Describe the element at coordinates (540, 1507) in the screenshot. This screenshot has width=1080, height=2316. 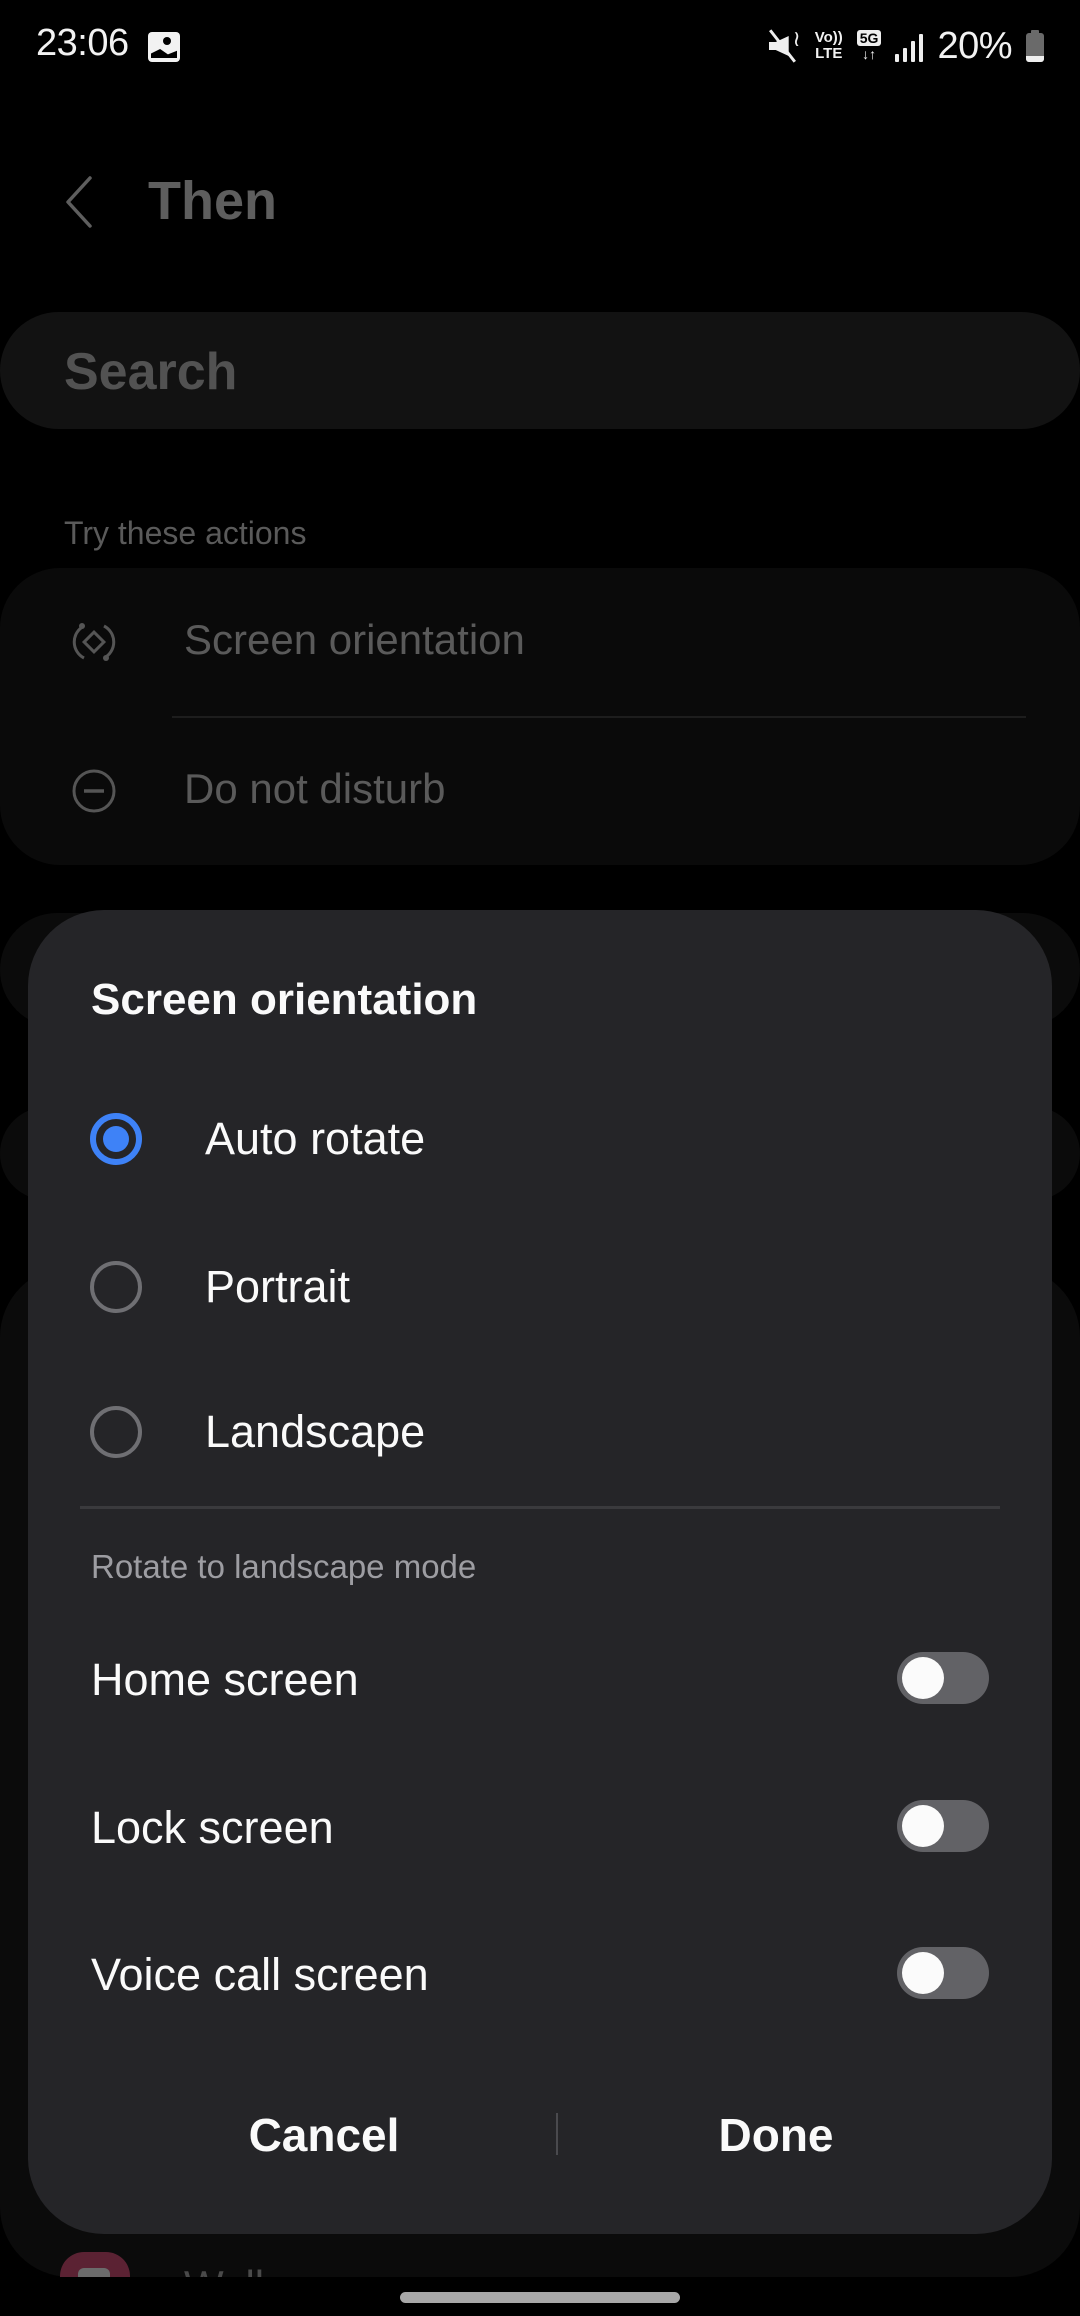
I see `divider` at that location.